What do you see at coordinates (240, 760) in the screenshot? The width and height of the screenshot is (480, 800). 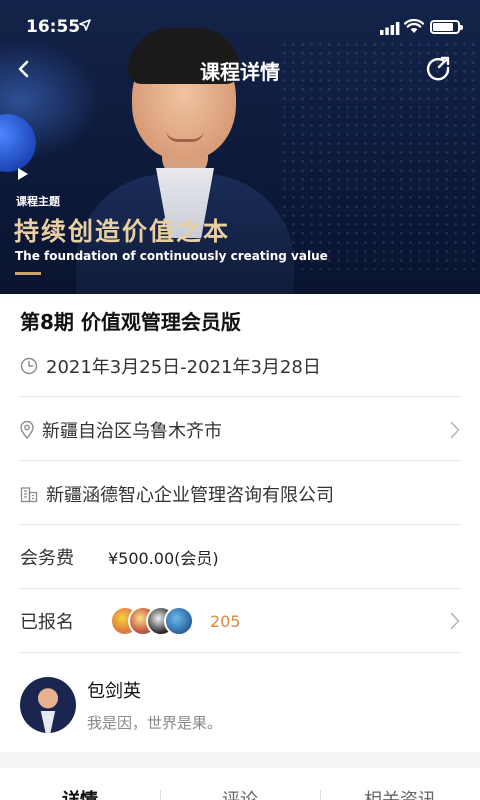 I see `section-gap` at bounding box center [240, 760].